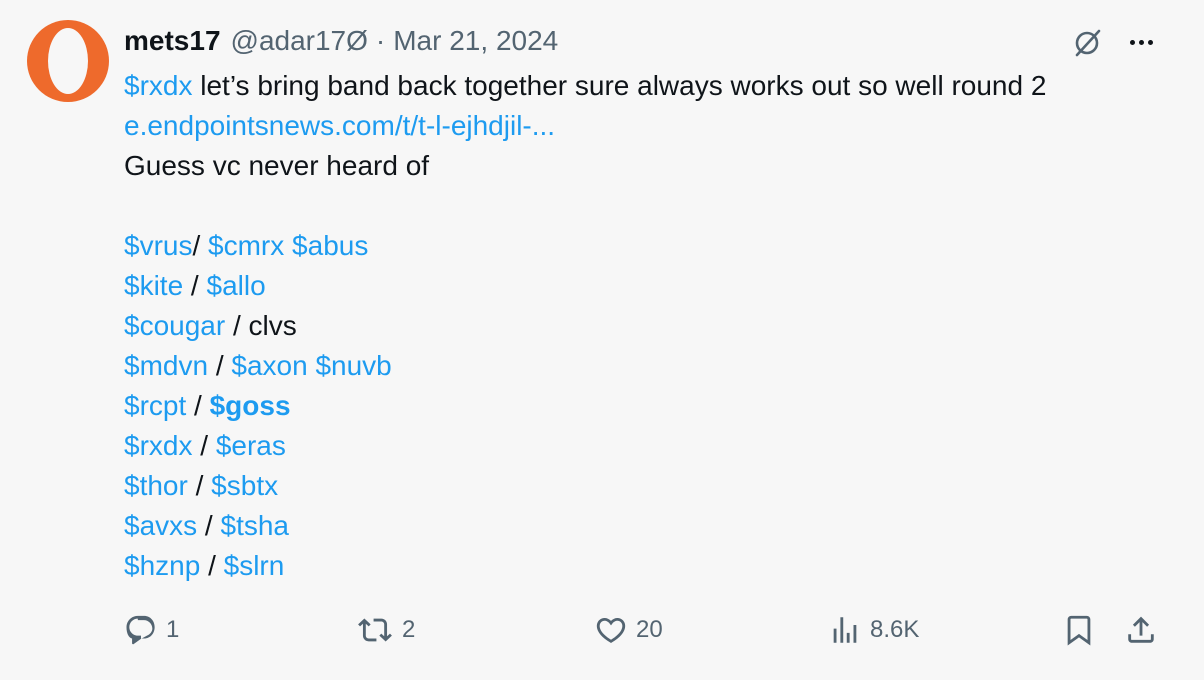  What do you see at coordinates (349, 365) in the screenshot?
I see `cashtag-link: $nuvb` at bounding box center [349, 365].